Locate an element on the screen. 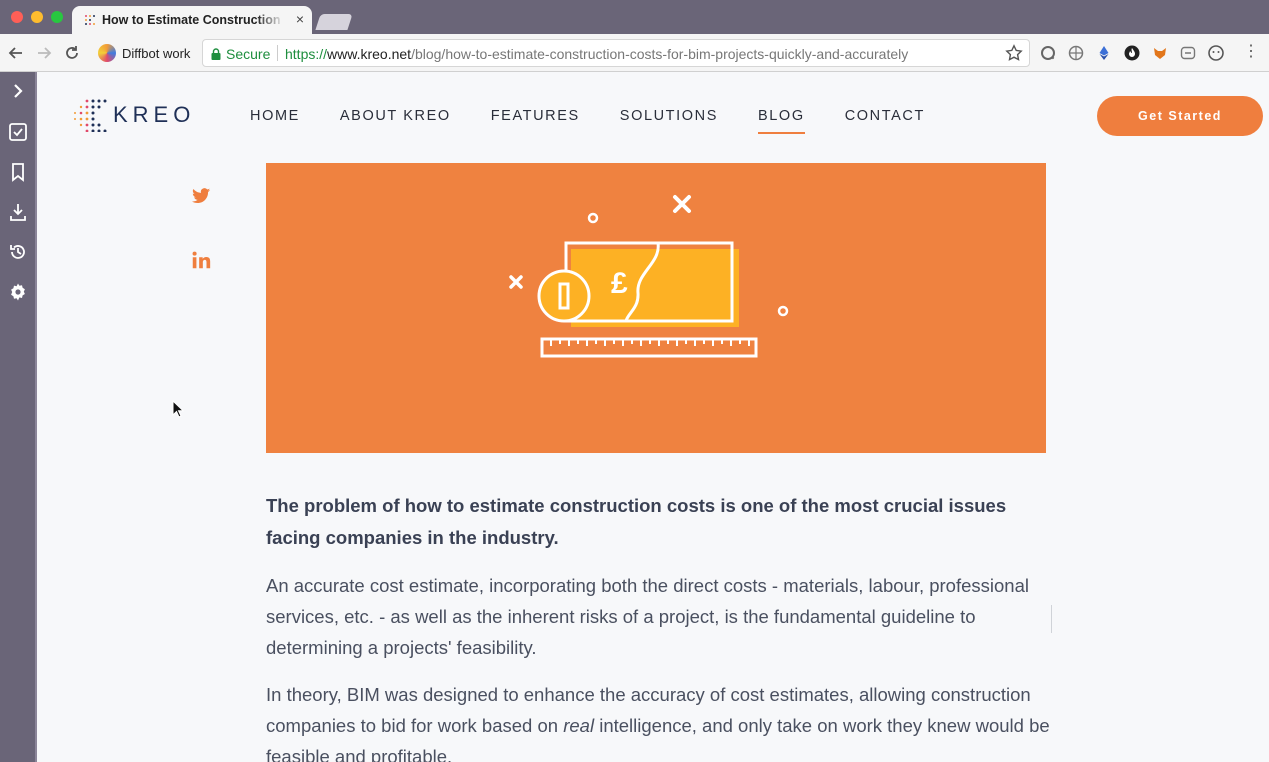  secure-label: Secure is located at coordinates (248, 54).